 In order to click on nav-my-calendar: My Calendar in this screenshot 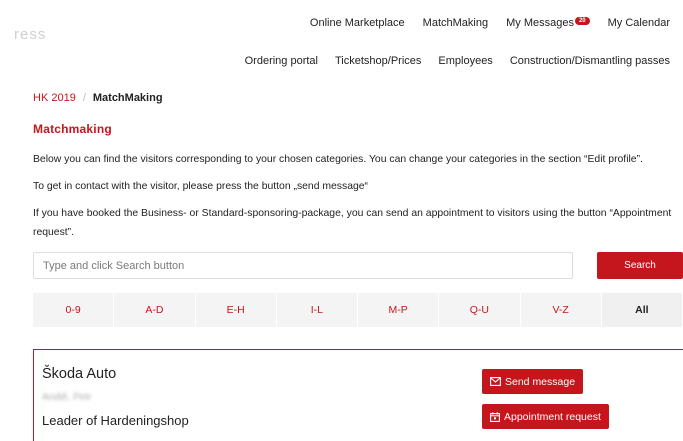, I will do `click(639, 23)`.